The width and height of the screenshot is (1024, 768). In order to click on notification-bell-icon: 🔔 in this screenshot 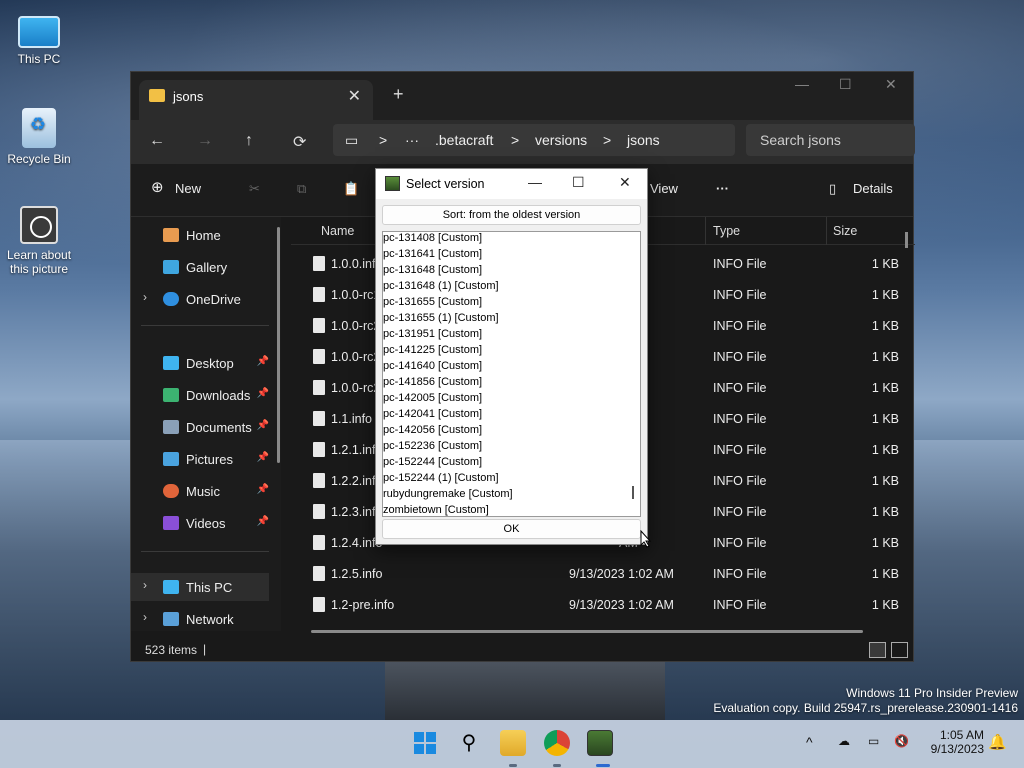, I will do `click(997, 742)`.